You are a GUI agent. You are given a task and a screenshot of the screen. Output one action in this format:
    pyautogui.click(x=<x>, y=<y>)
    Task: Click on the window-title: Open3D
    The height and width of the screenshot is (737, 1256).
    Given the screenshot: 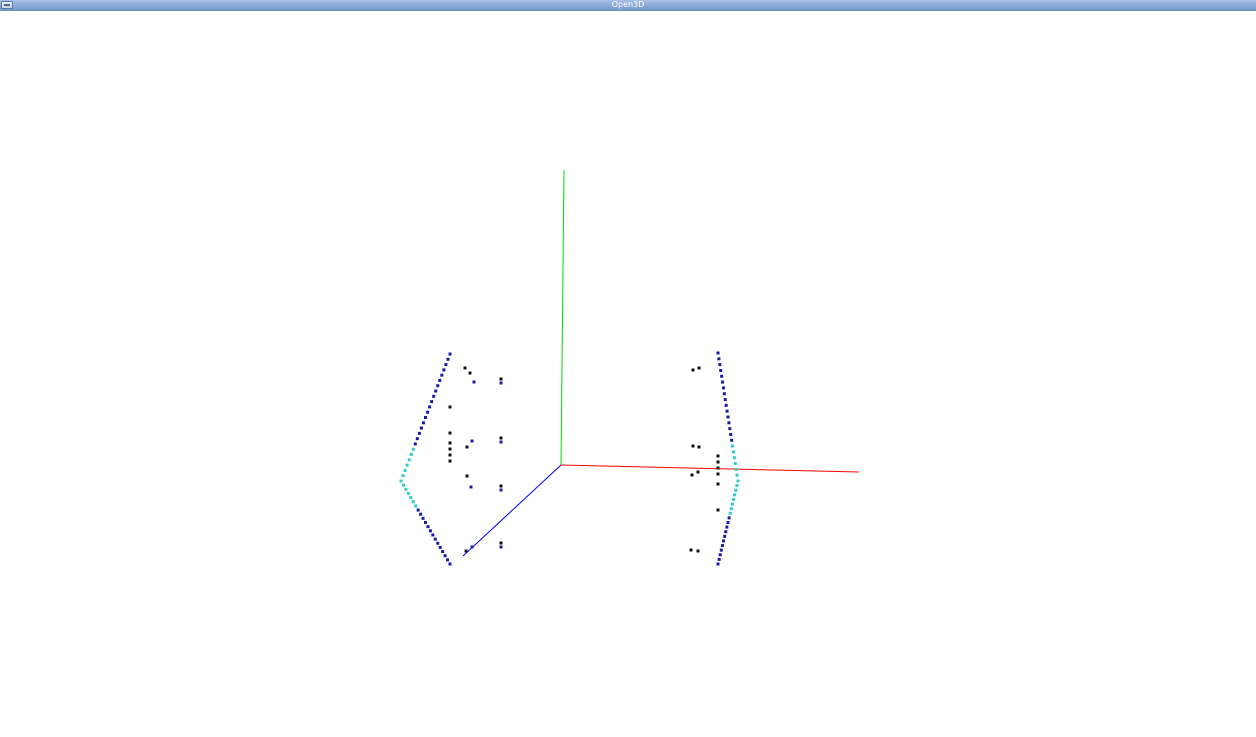 What is the action you would take?
    pyautogui.click(x=628, y=4)
    